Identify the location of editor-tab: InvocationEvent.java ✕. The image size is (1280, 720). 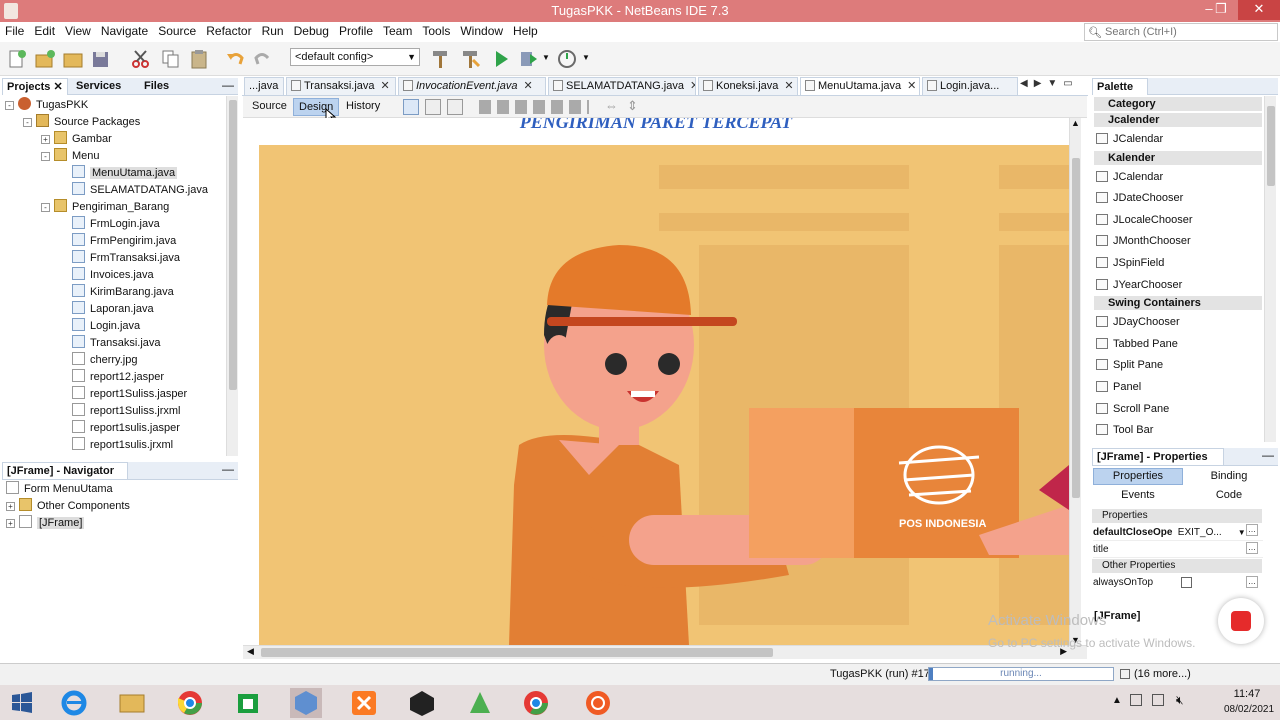
(472, 86).